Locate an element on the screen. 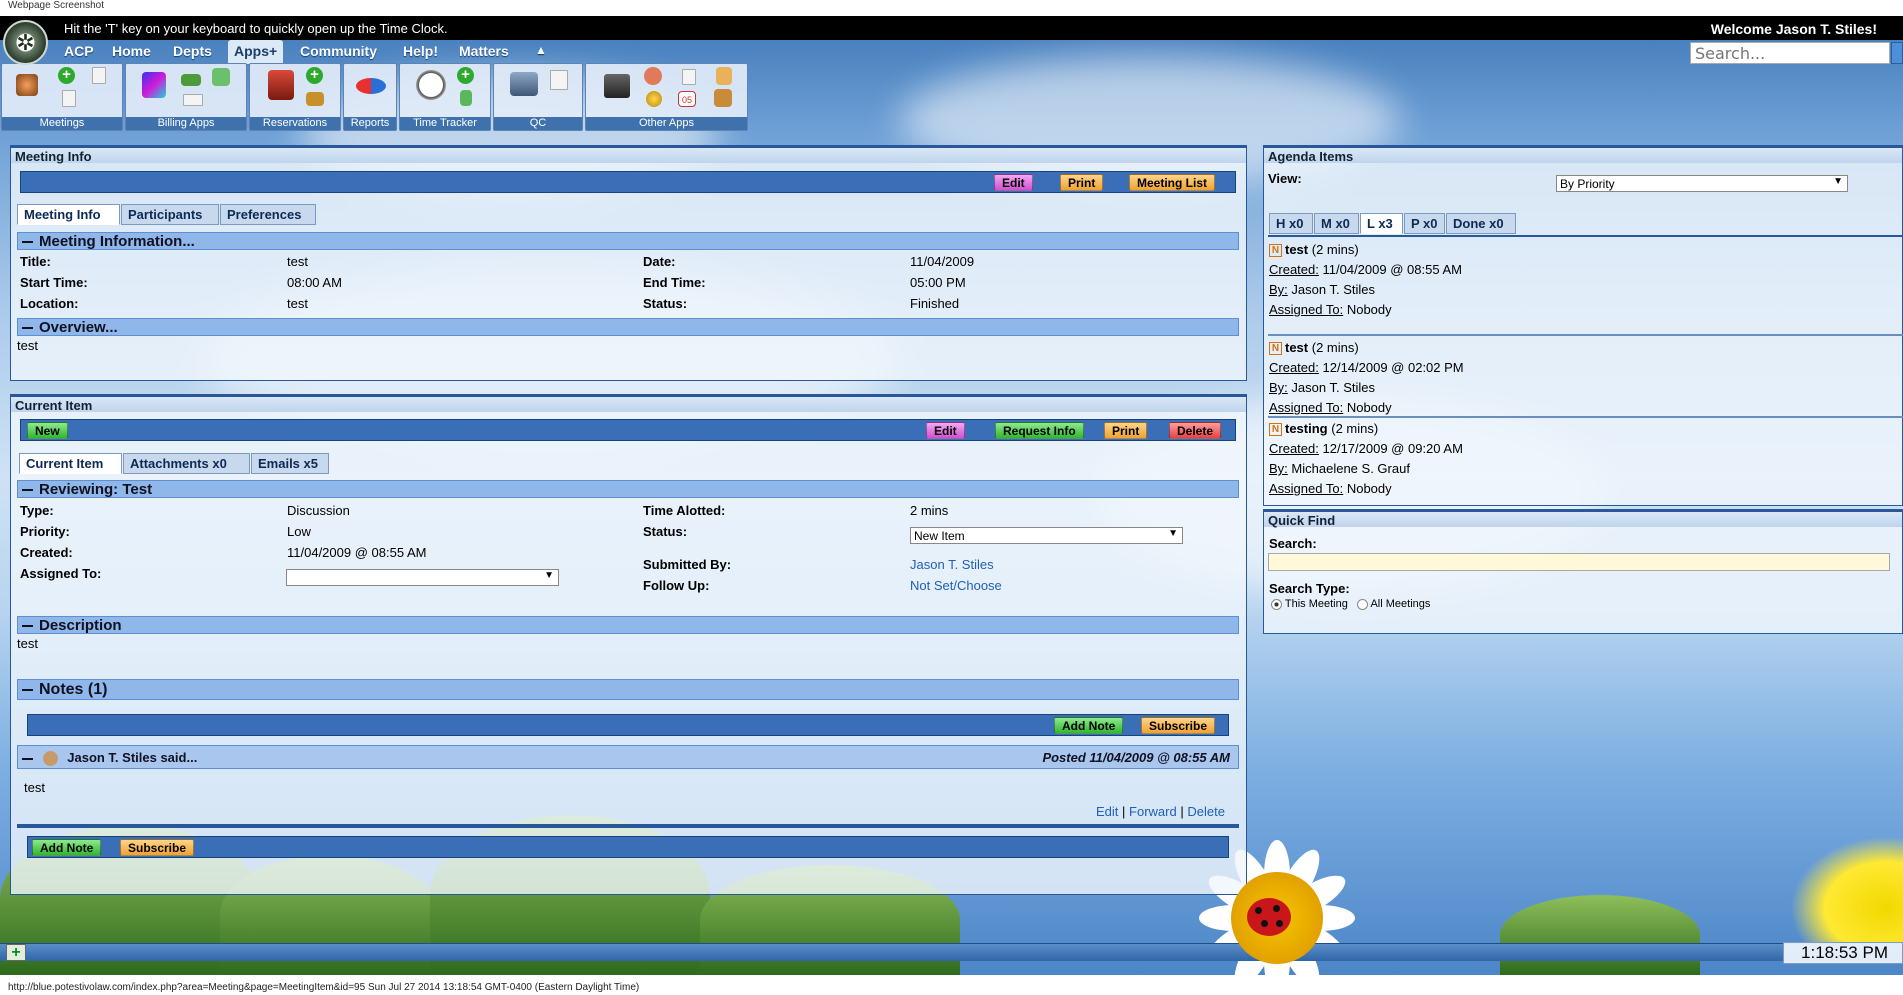  delete-note-link: Delete is located at coordinates (1206, 811).